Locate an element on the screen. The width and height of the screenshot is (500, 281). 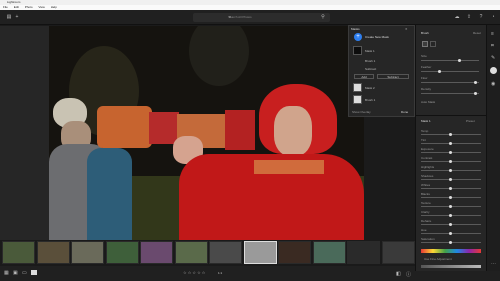
done-button: Done is located at coordinates (404, 112).